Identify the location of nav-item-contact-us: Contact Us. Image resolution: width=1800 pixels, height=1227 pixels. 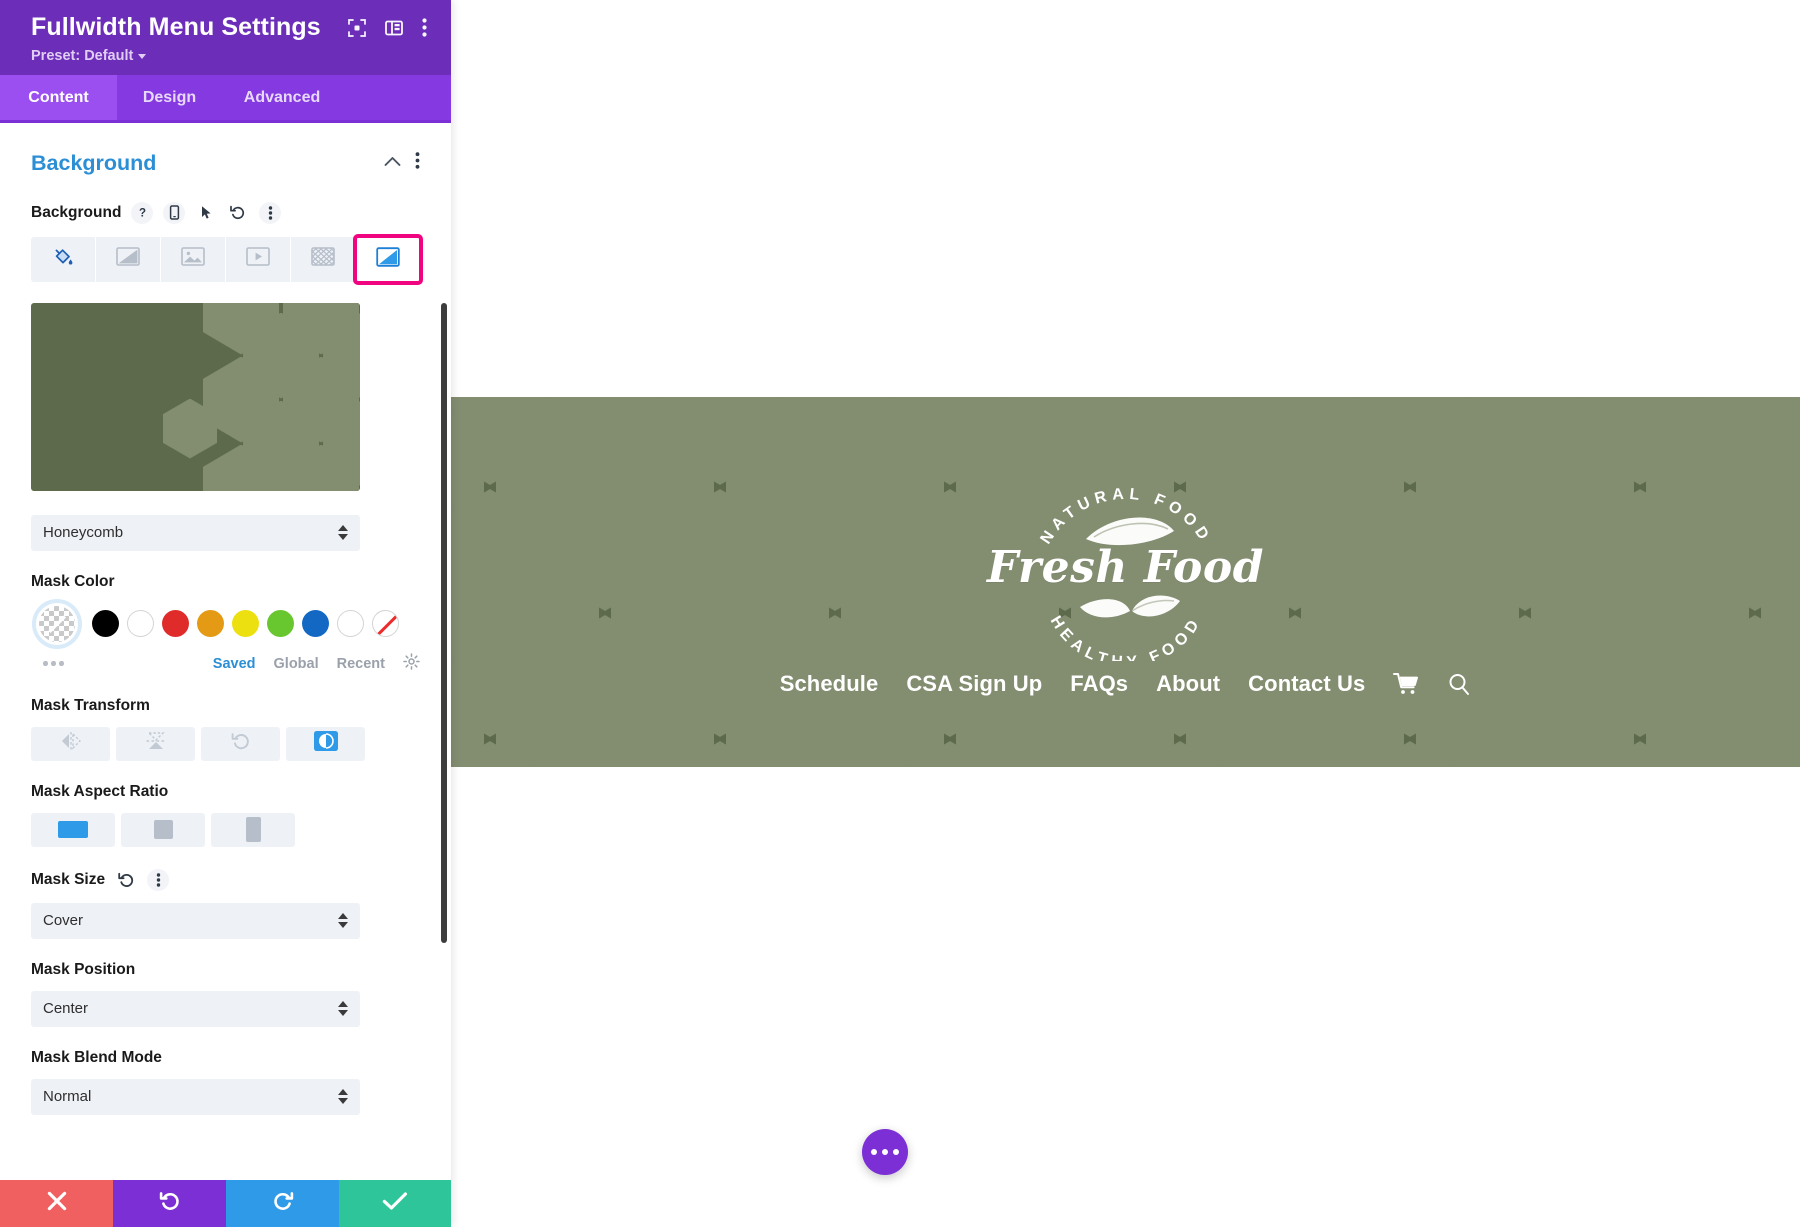
(1306, 684).